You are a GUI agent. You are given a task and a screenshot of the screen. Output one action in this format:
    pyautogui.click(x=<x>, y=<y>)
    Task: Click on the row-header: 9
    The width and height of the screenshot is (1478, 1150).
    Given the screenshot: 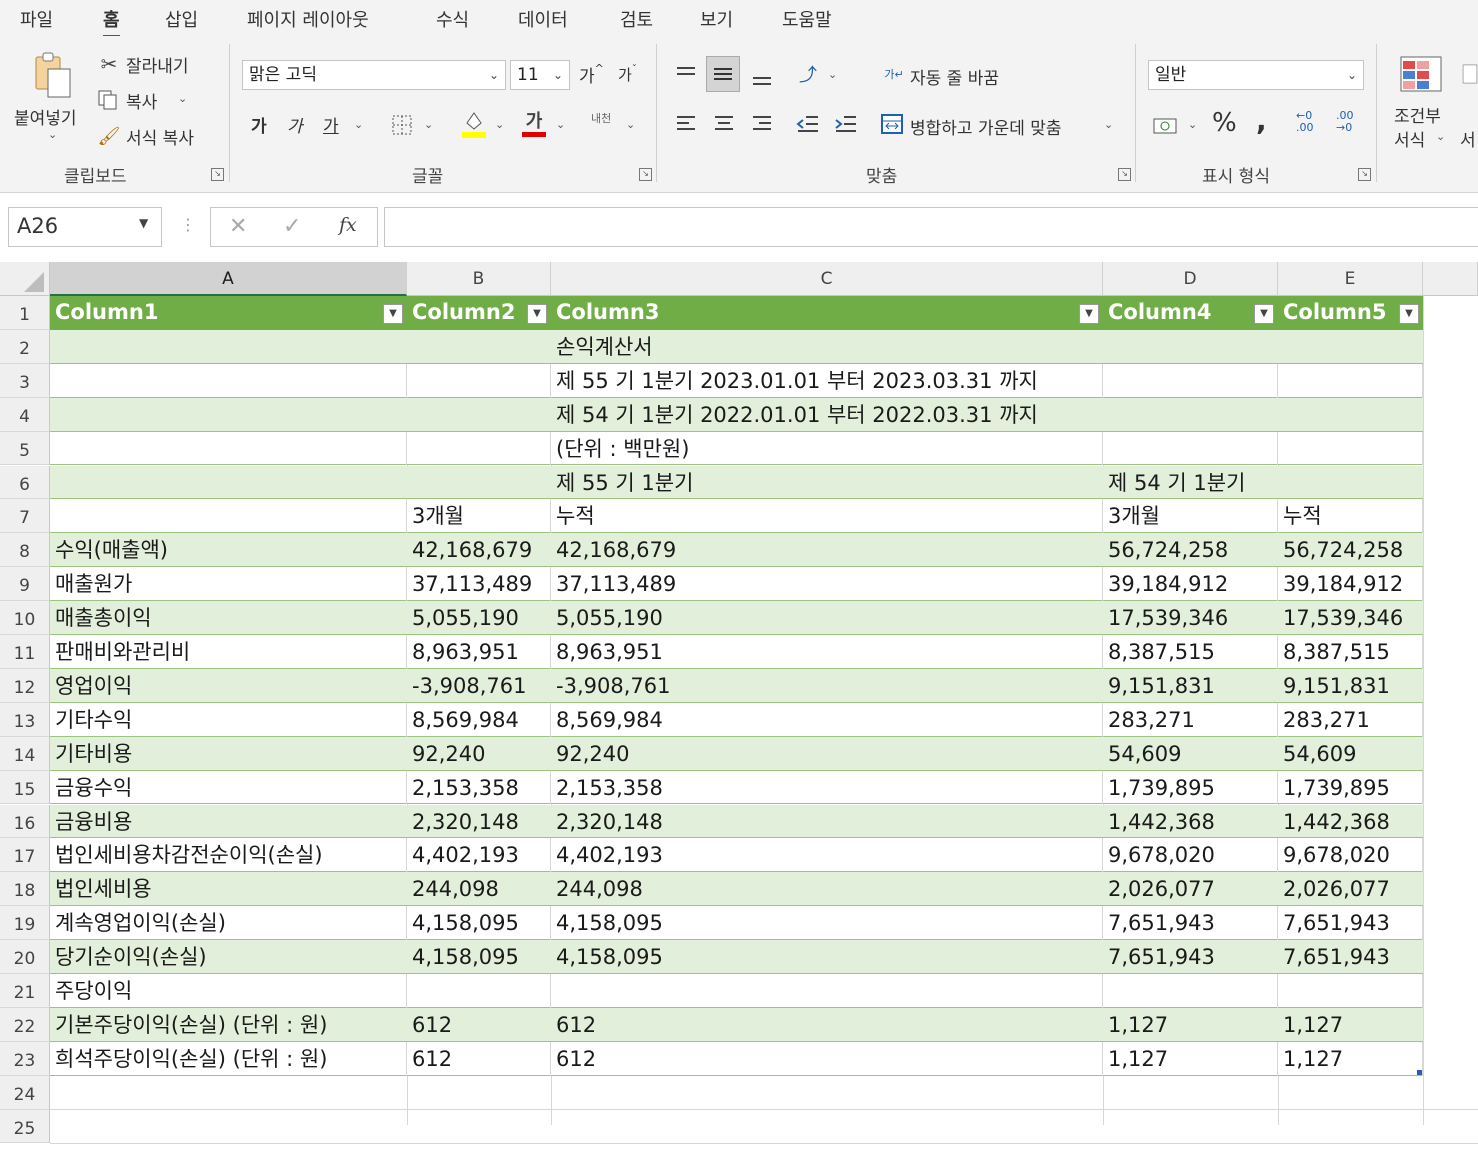 What is the action you would take?
    pyautogui.click(x=25, y=584)
    